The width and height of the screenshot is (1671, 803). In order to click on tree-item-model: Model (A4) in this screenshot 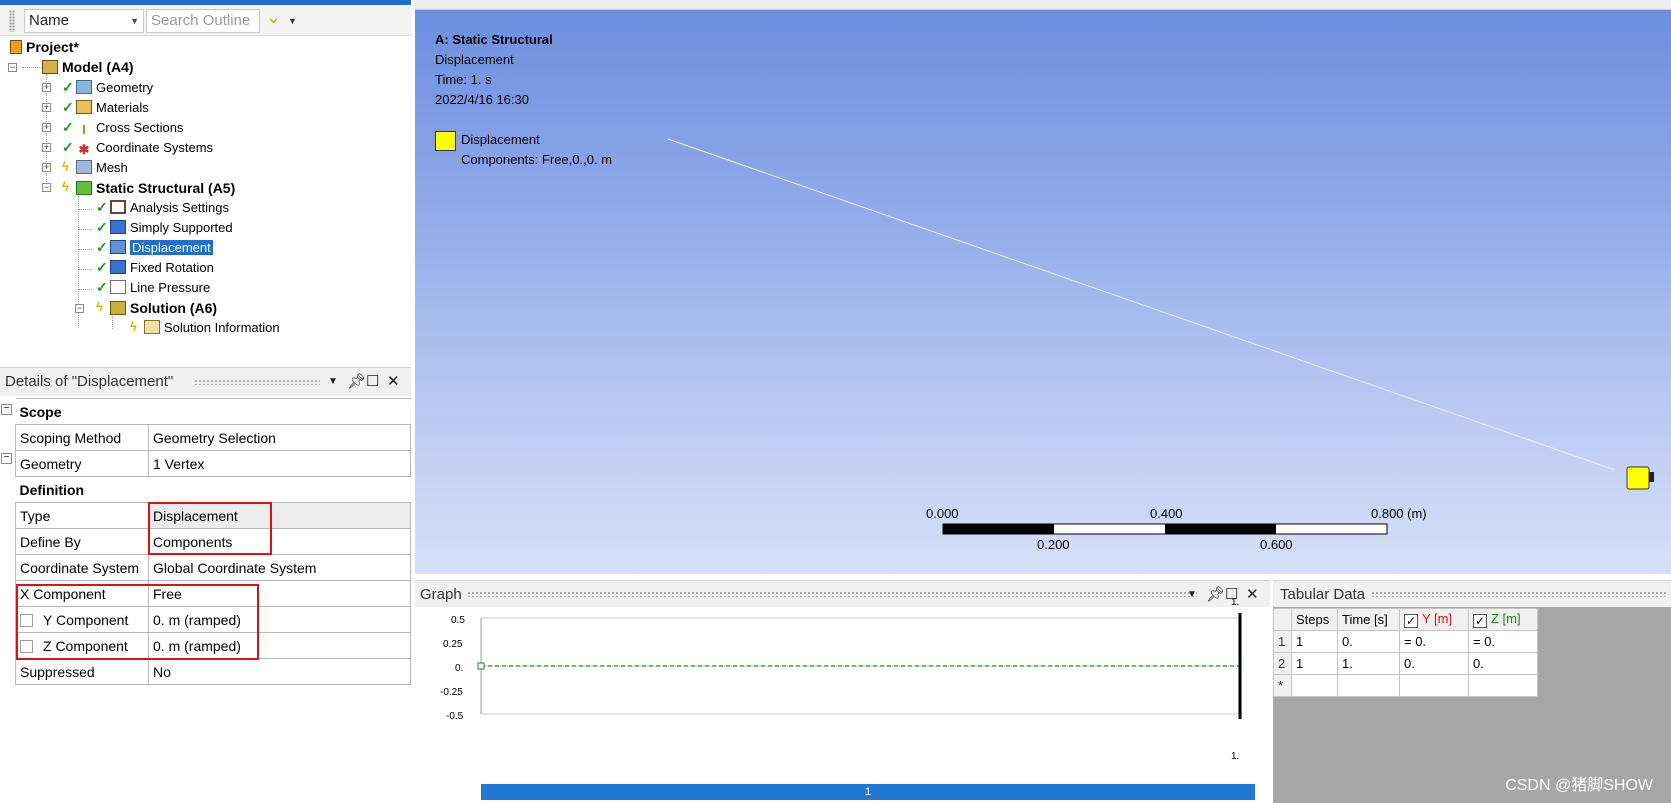, I will do `click(88, 67)`.